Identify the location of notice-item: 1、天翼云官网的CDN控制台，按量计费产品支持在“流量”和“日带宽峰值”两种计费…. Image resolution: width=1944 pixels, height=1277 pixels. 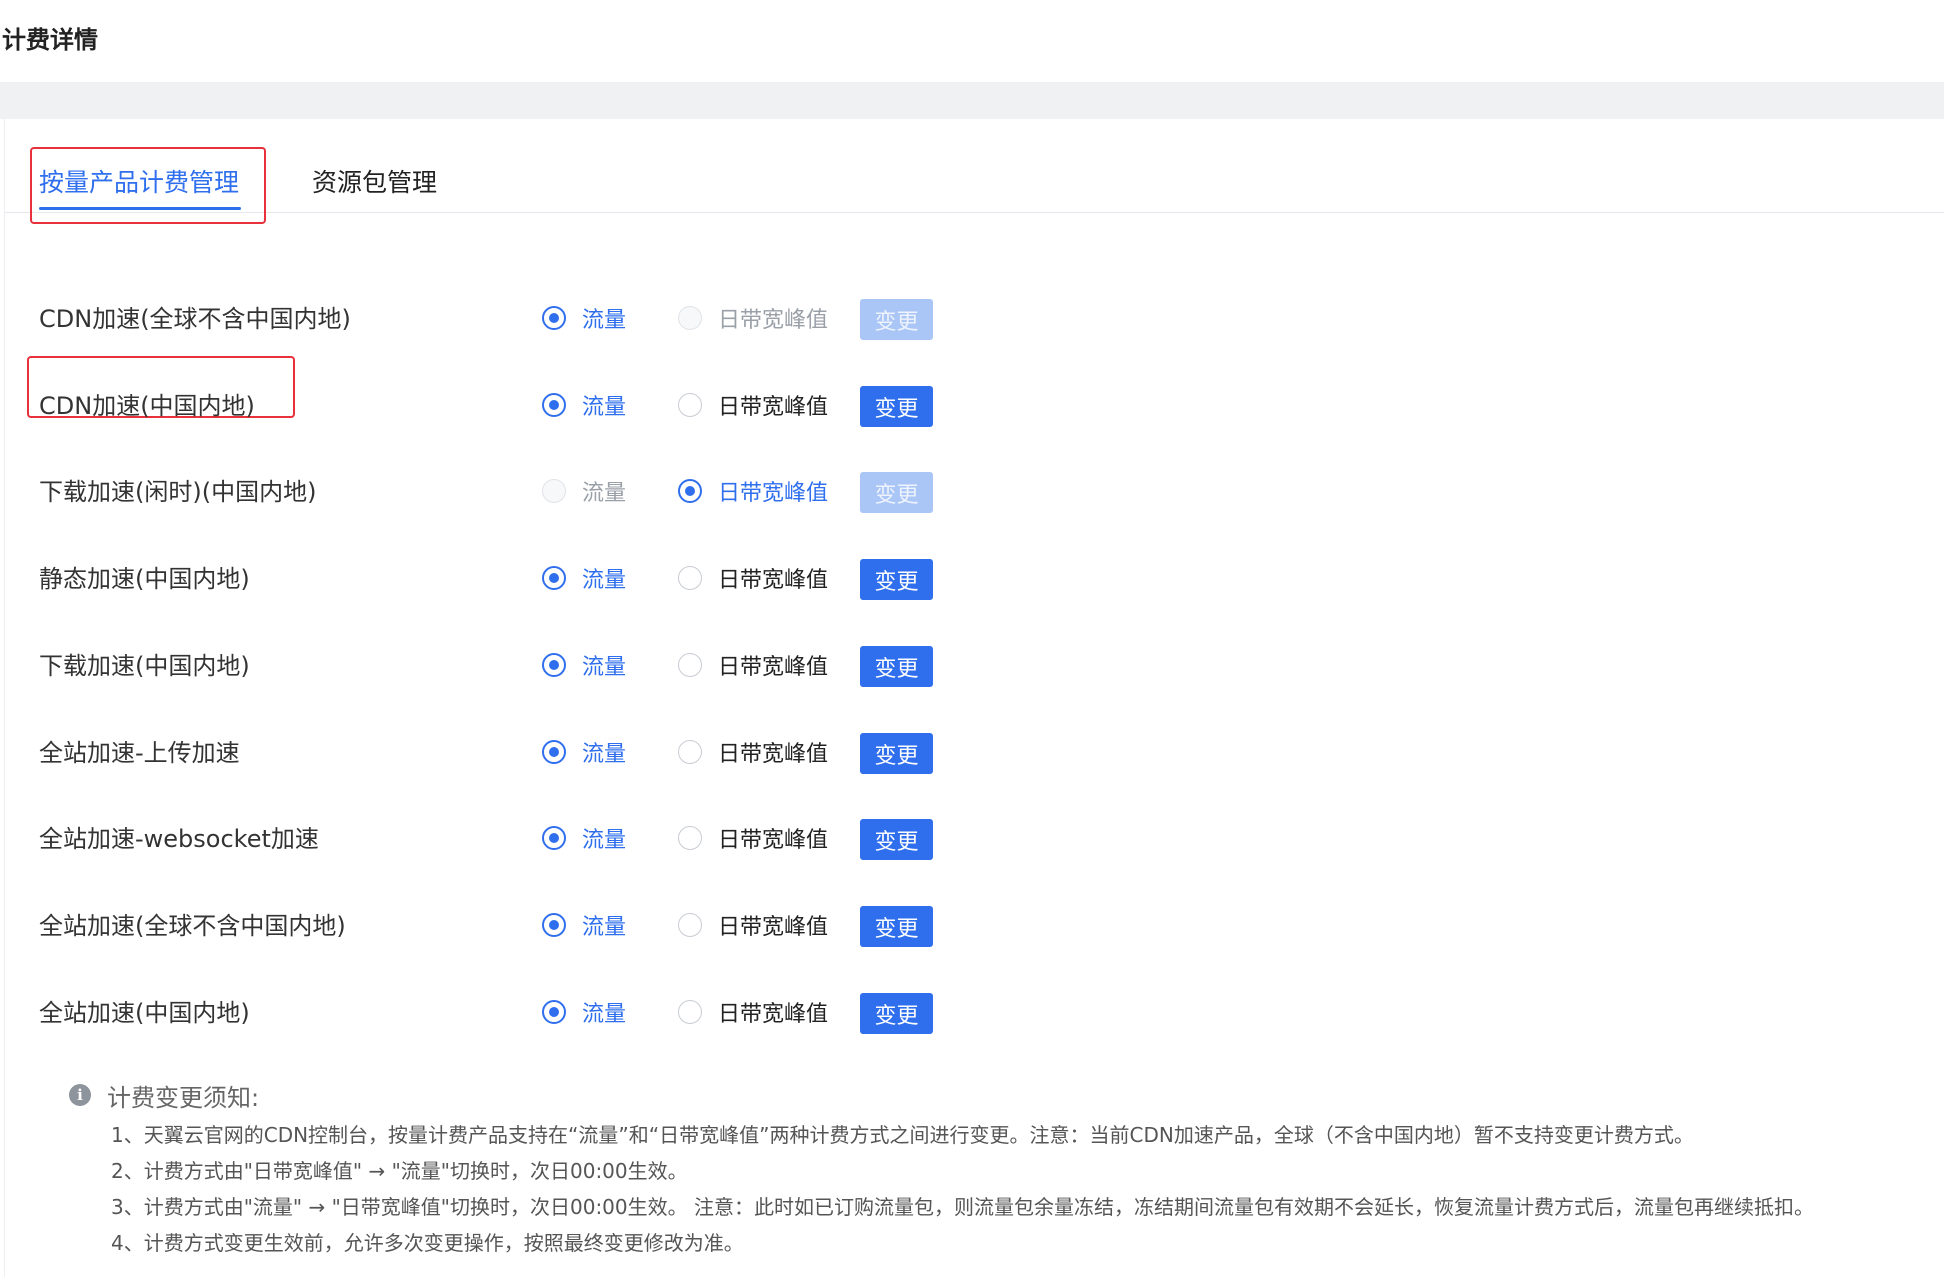
(902, 1135).